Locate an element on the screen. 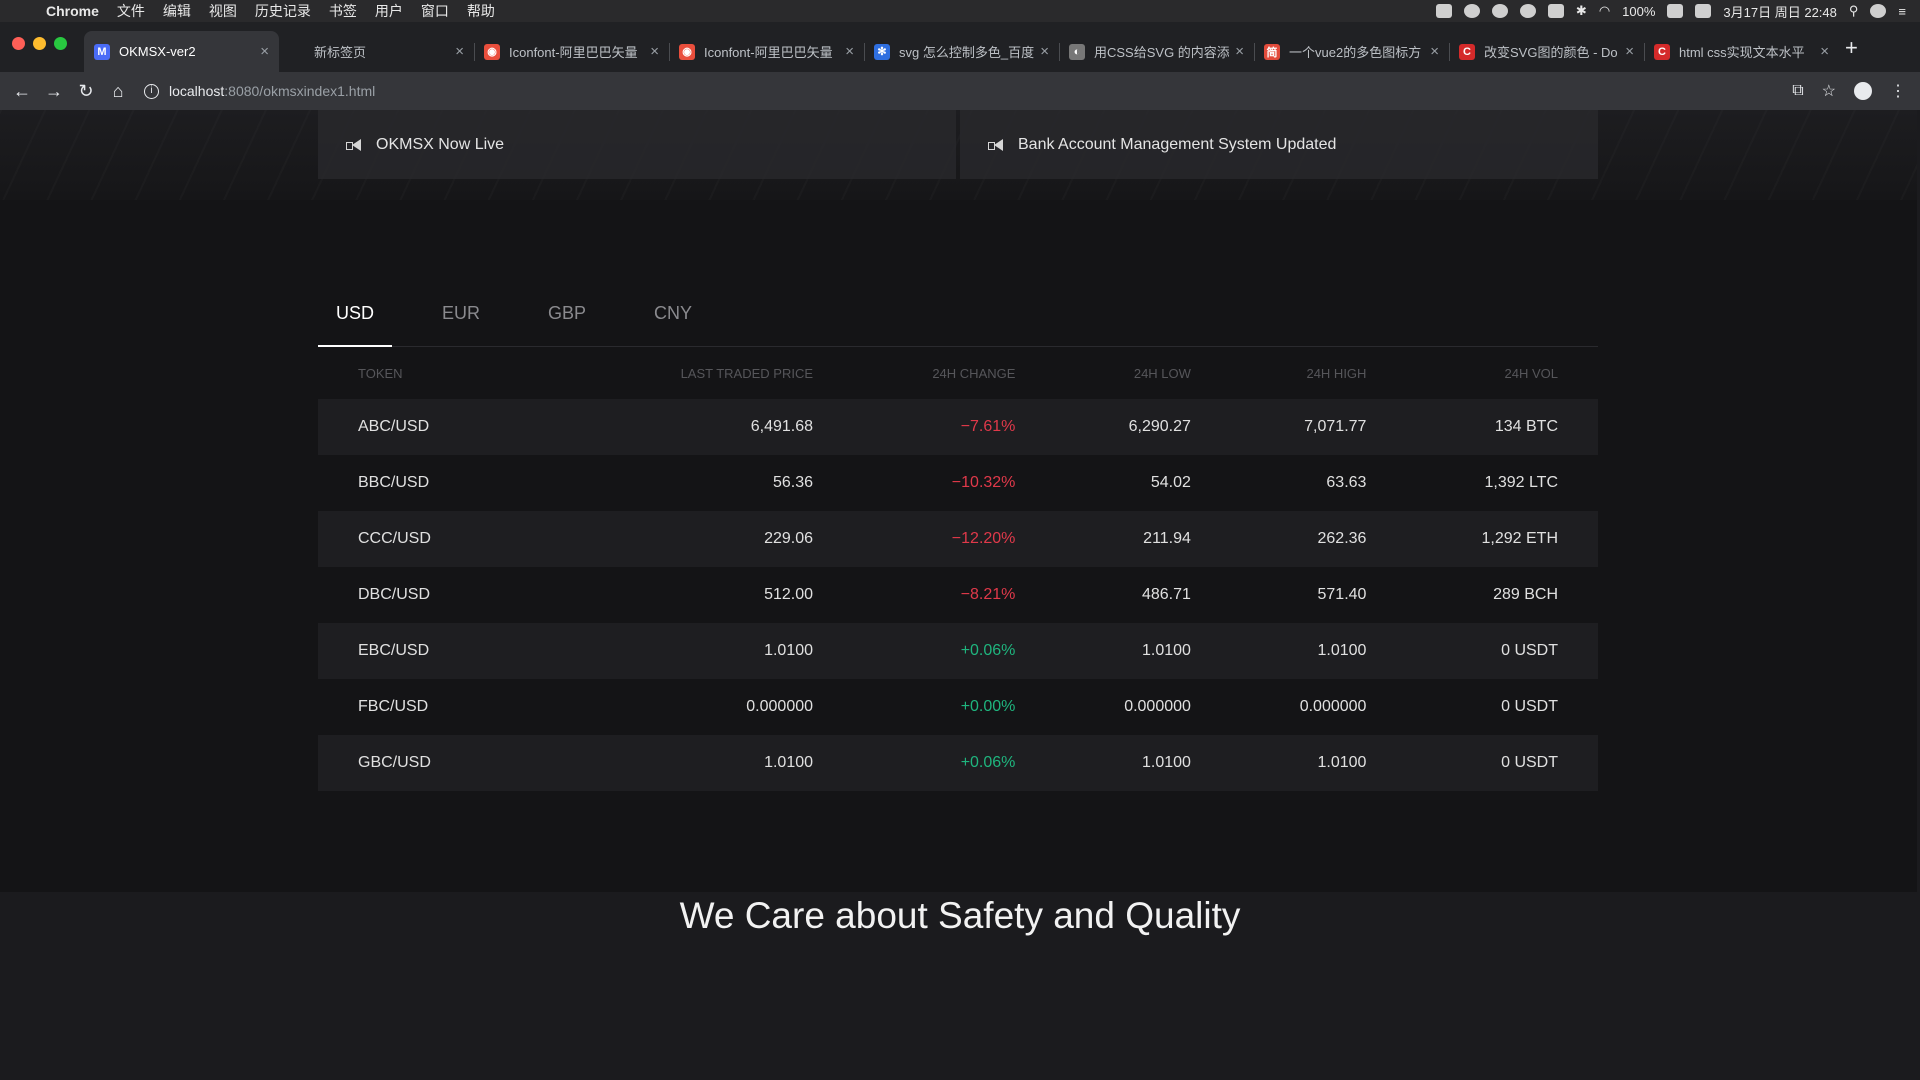  profile-avatar-icon is located at coordinates (1863, 91).